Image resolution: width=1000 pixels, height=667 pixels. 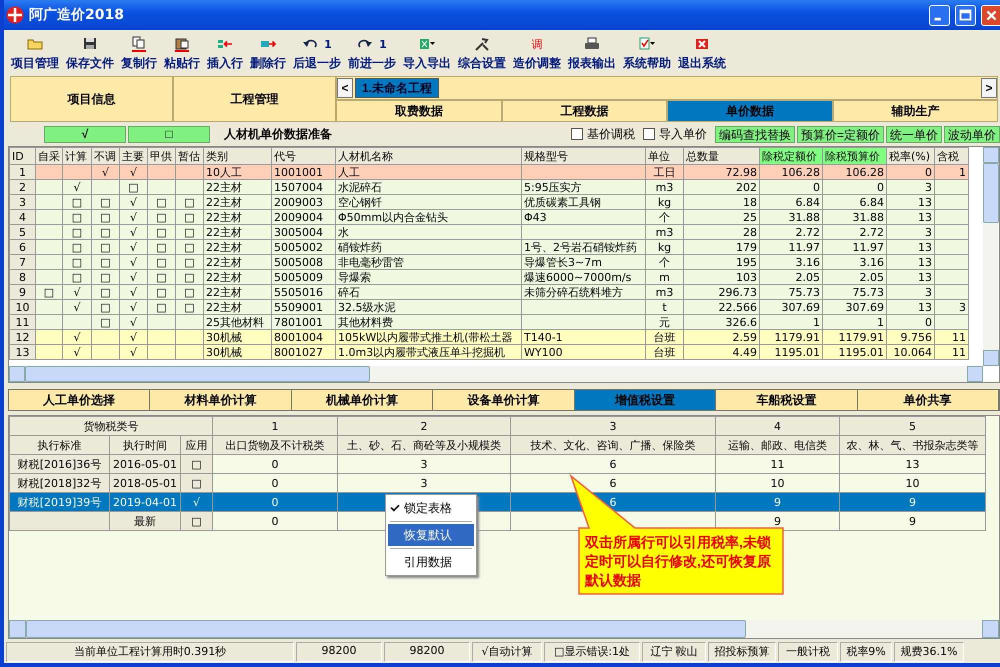 I want to click on table-cell: 103, so click(x=746, y=277).